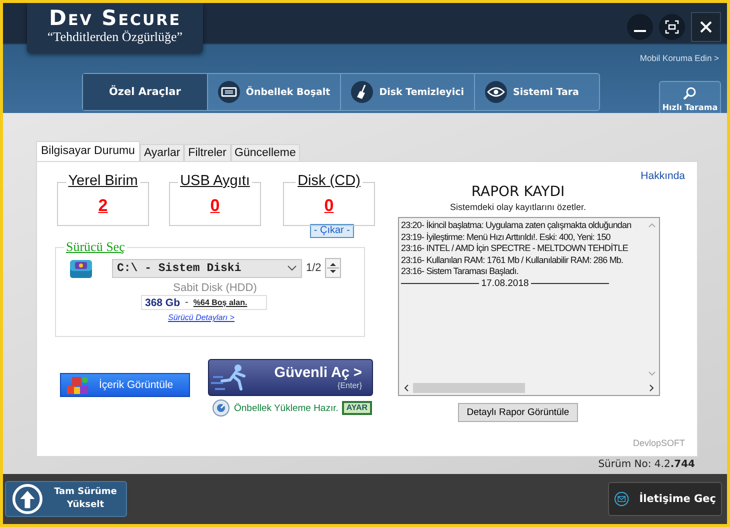  What do you see at coordinates (518, 207) in the screenshot?
I see `report-subtitle: Sistemdeki olay kayıtlarını özetler.` at bounding box center [518, 207].